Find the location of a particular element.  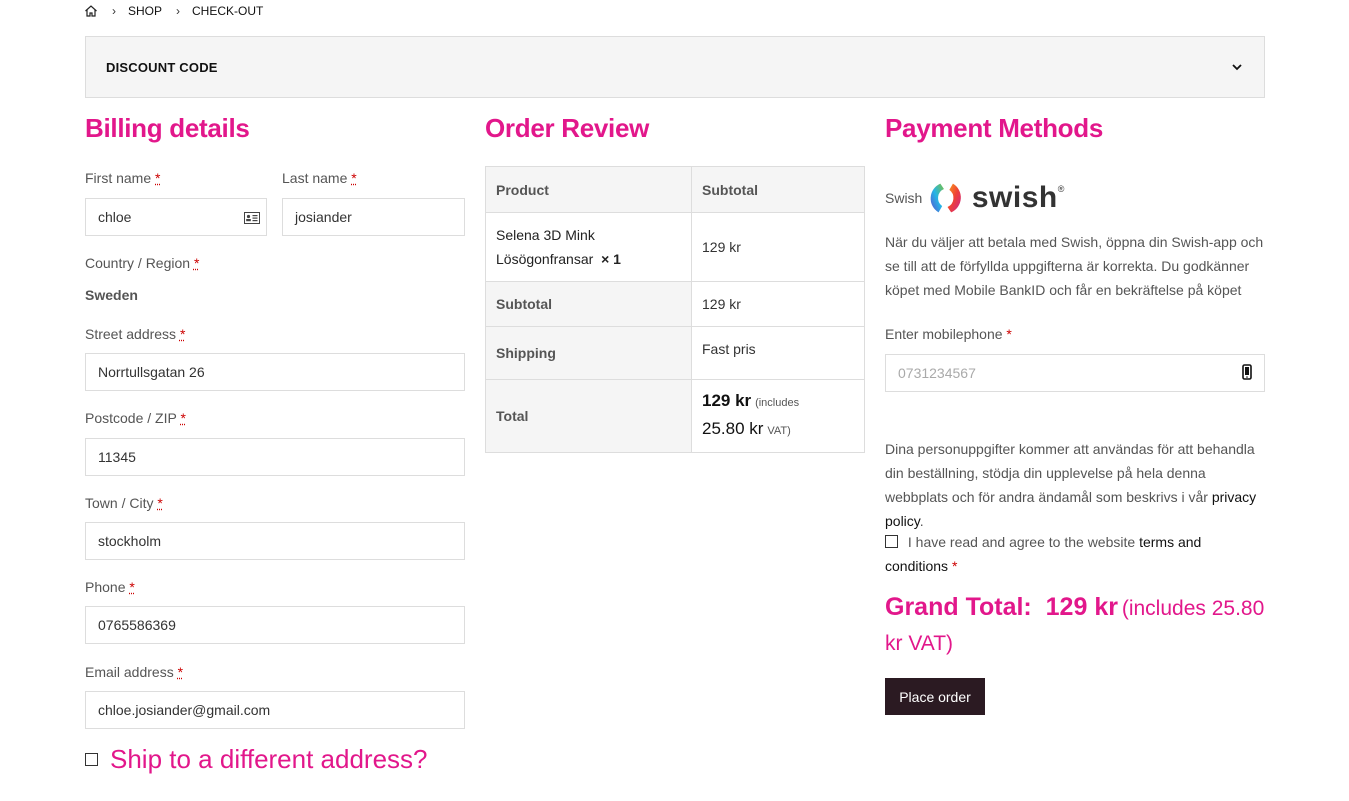

product-cell: Selena 3D Mink Lösögonfransar × 1 is located at coordinates (588, 247).